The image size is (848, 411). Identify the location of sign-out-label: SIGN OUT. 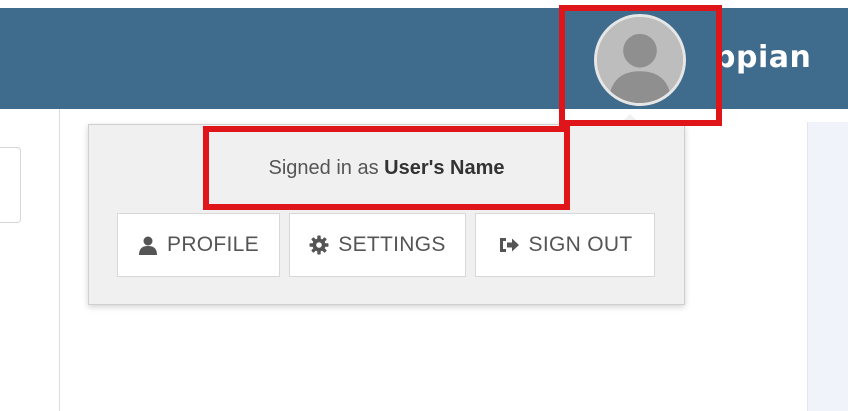
(580, 244).